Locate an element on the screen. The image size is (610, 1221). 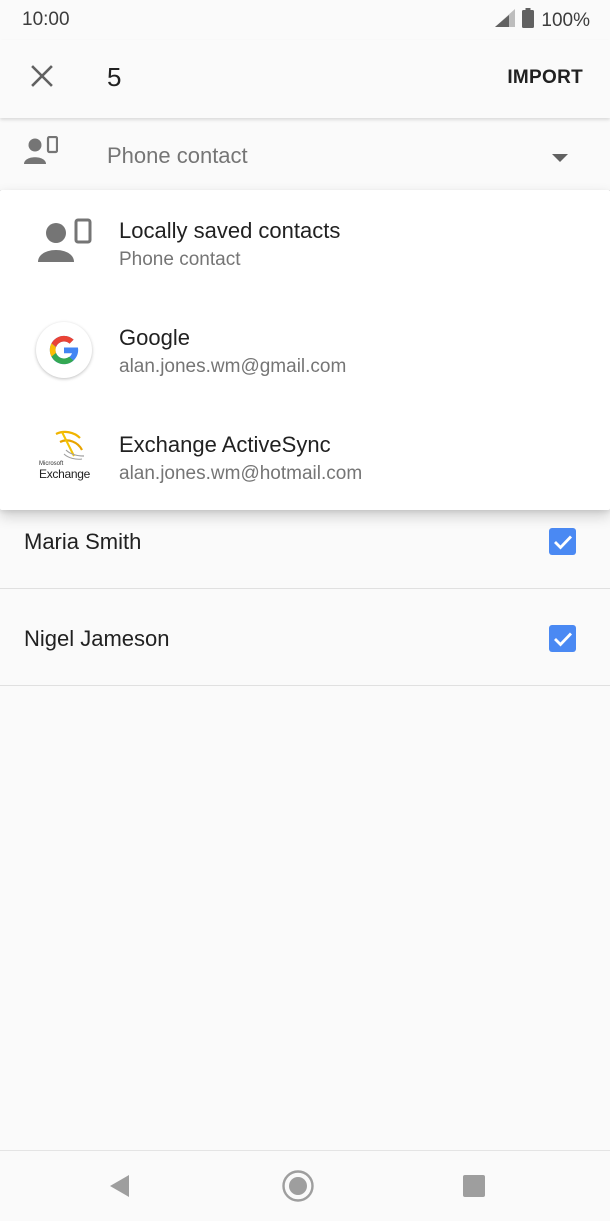
close-button is located at coordinates (42, 78).